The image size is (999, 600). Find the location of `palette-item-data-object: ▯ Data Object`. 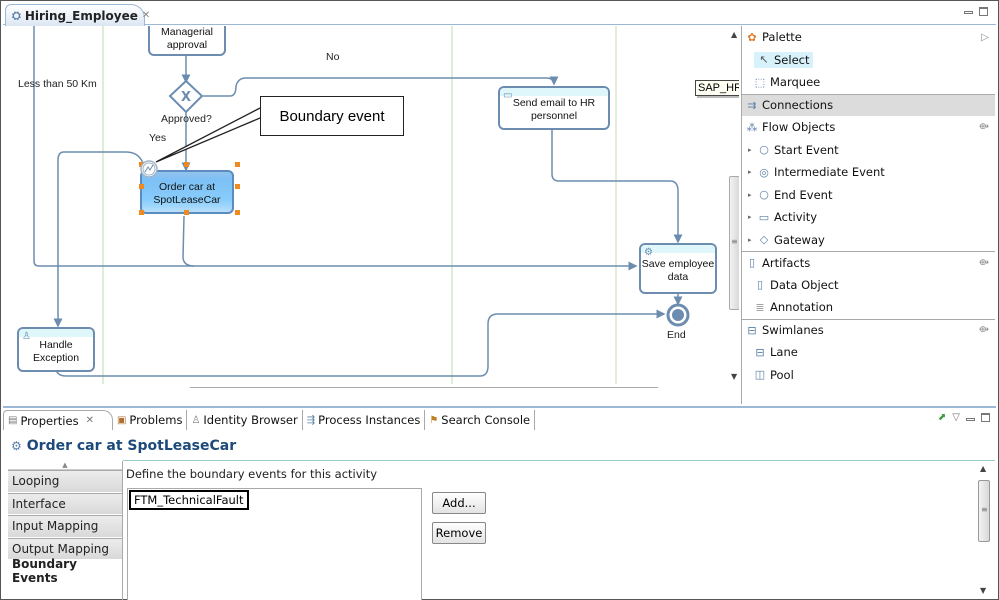

palette-item-data-object: ▯ Data Object is located at coordinates (868, 285).